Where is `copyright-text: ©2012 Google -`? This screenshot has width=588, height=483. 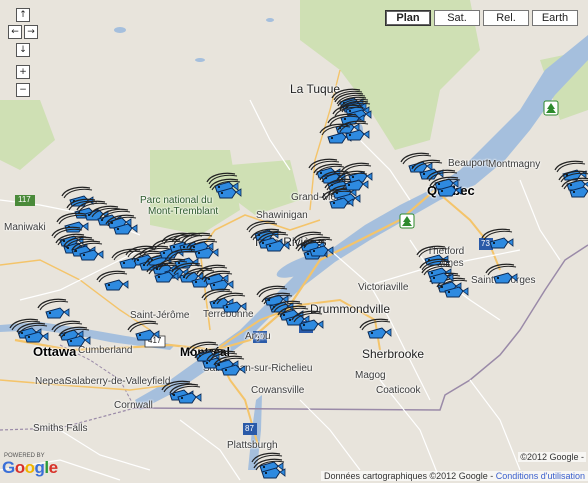
copyright-text: ©2012 Google - is located at coordinates (552, 457).